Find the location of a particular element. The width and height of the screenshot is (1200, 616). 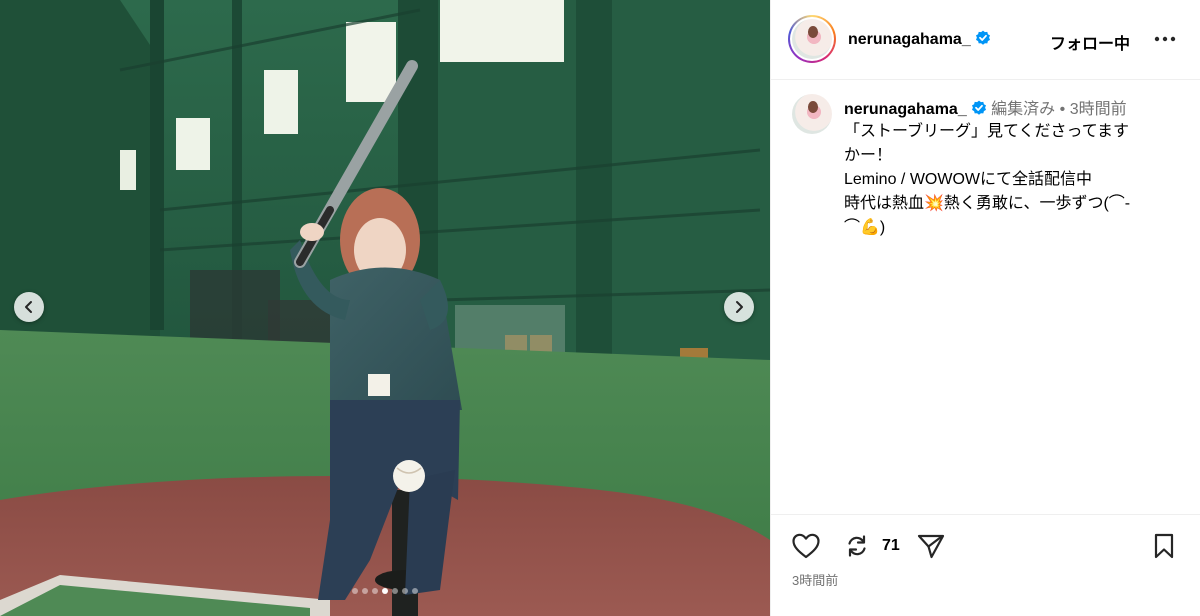

repost-count: 71 is located at coordinates (891, 546).